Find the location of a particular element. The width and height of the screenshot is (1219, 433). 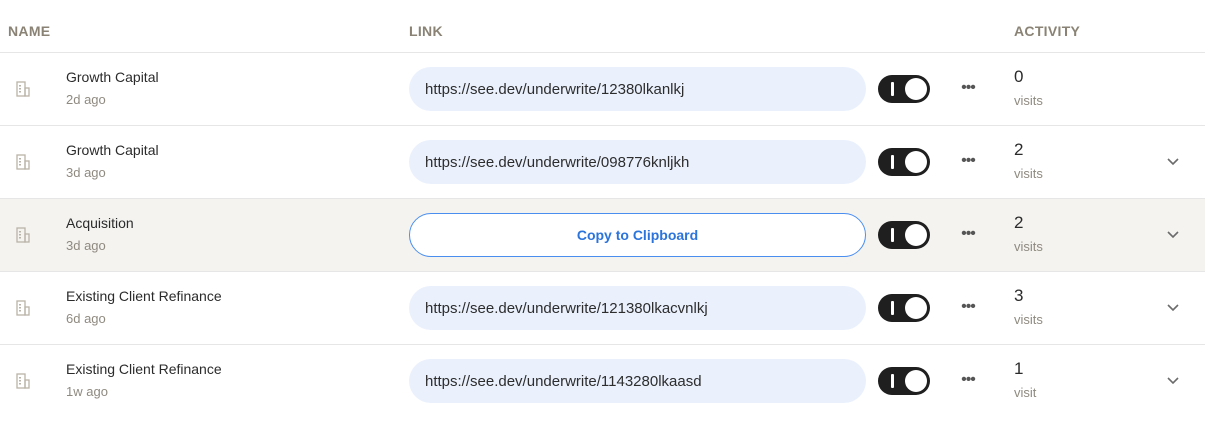

share-link-field: https://see.dev/underwrite/1143280lkaasd is located at coordinates (637, 381).